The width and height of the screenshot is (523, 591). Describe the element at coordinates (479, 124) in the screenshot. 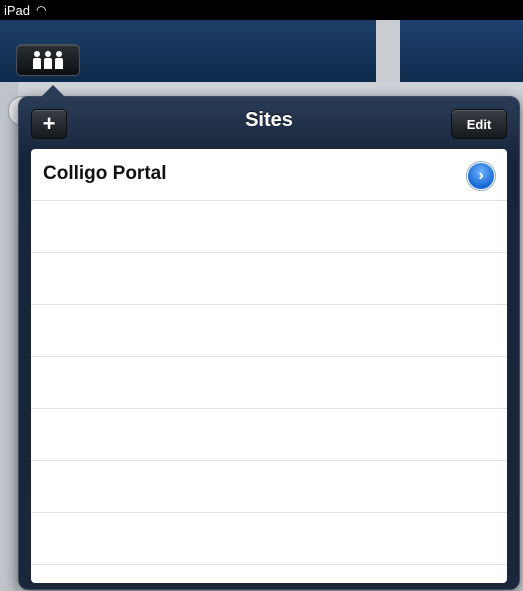

I see `edit-button: Edit` at that location.